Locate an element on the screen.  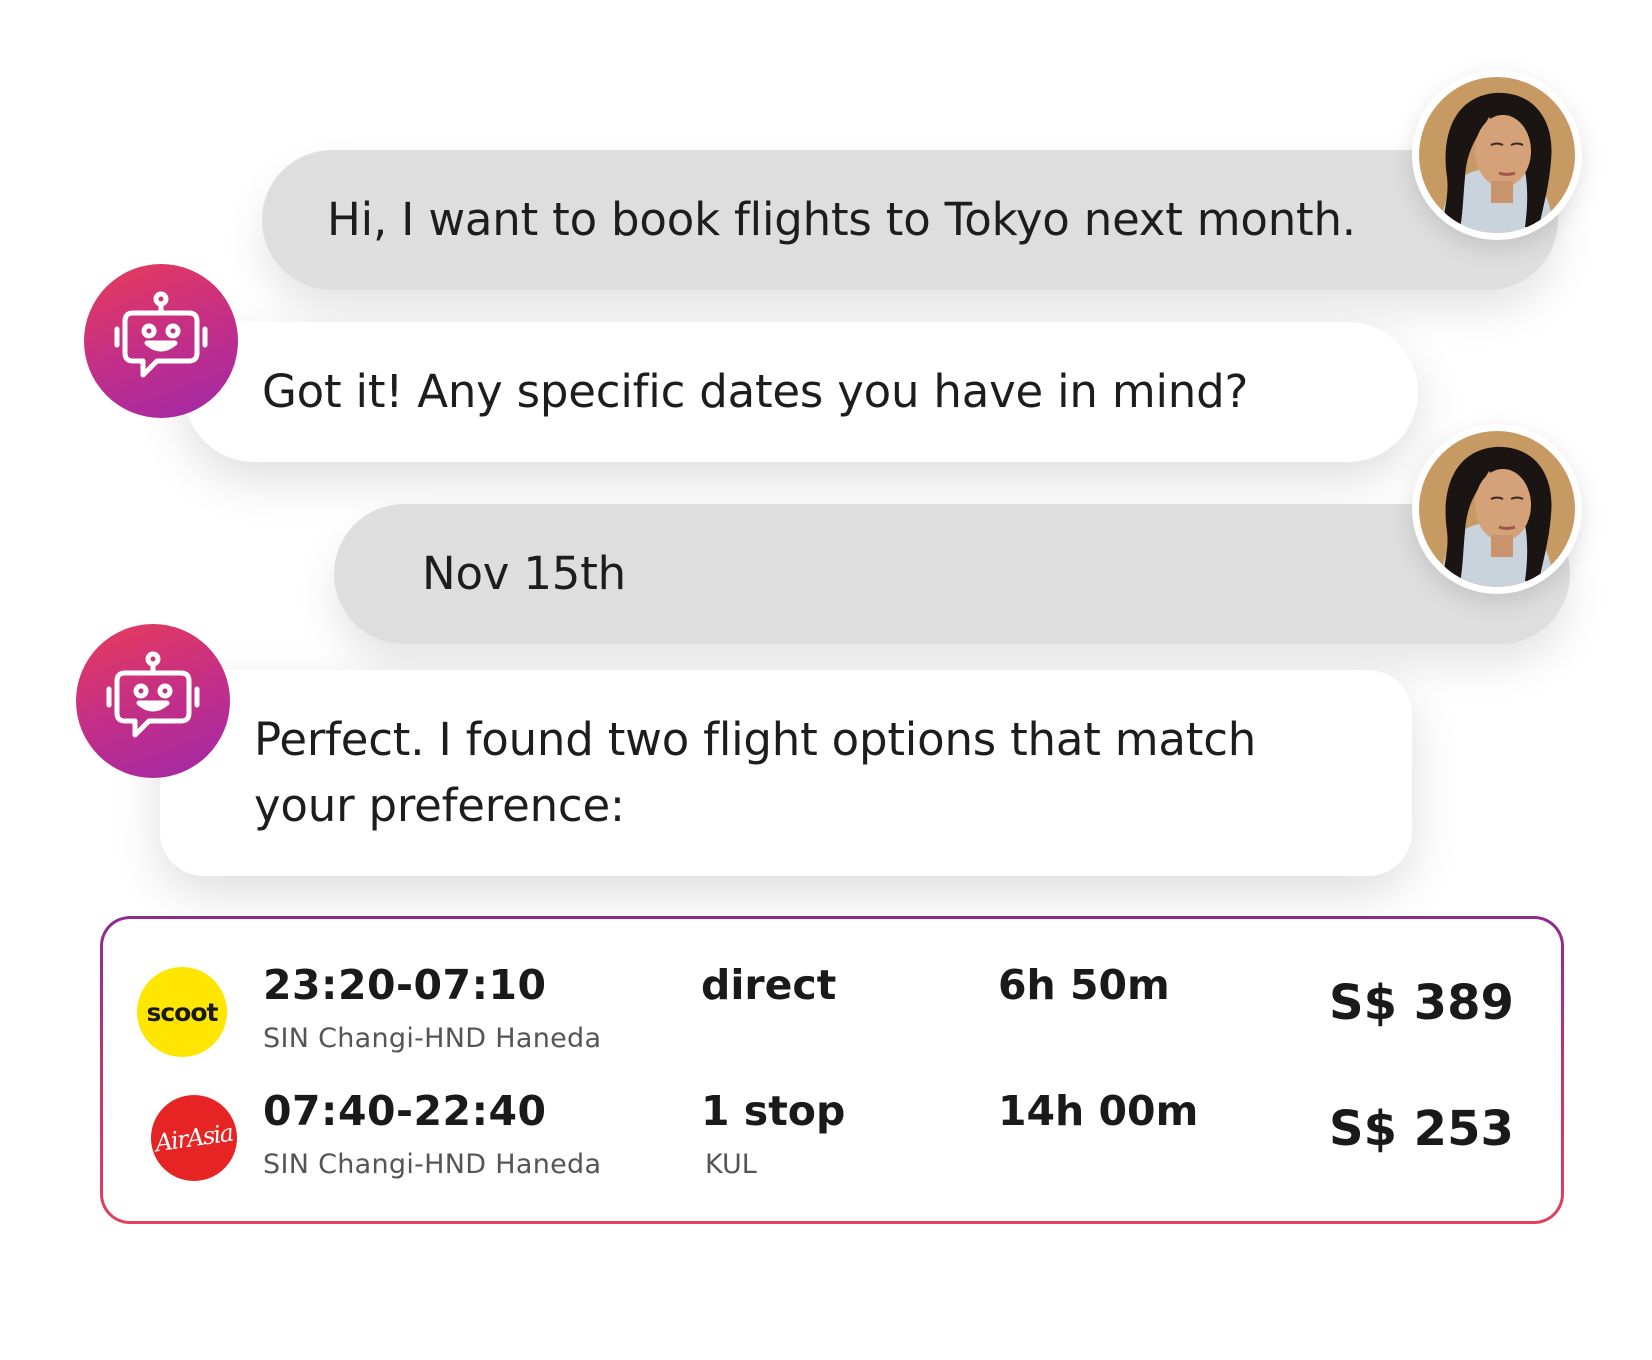
flight-duration: 14h 00m is located at coordinates (1098, 1111).